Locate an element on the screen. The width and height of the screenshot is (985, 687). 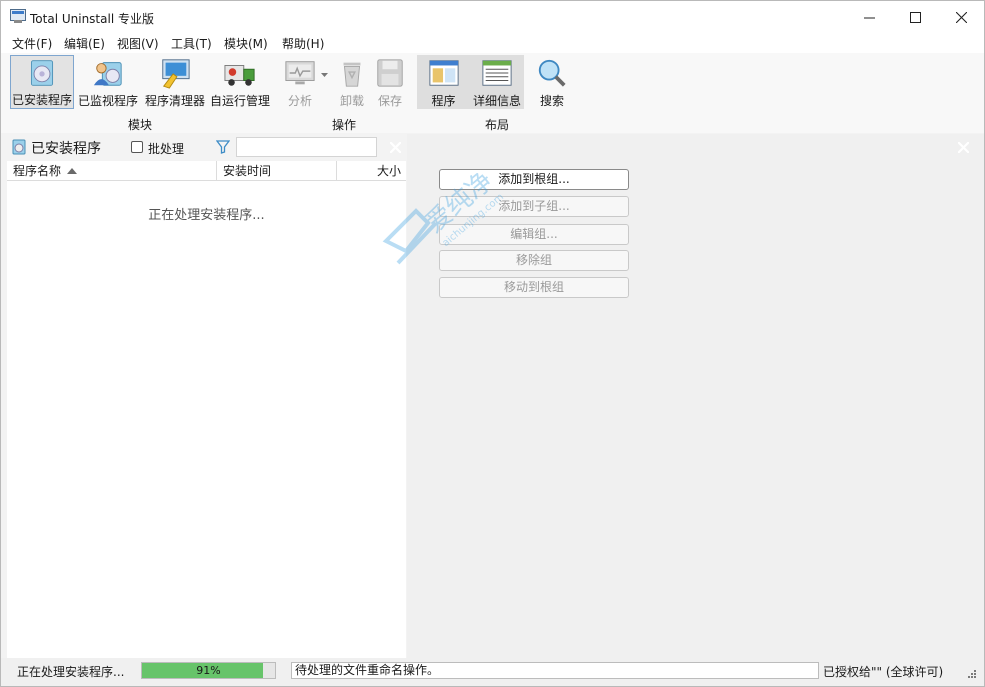
analyze-monitor-icon is located at coordinates (300, 73).